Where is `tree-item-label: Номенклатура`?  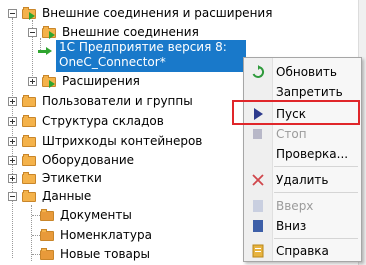 tree-item-label: Номенклатура is located at coordinates (106, 235).